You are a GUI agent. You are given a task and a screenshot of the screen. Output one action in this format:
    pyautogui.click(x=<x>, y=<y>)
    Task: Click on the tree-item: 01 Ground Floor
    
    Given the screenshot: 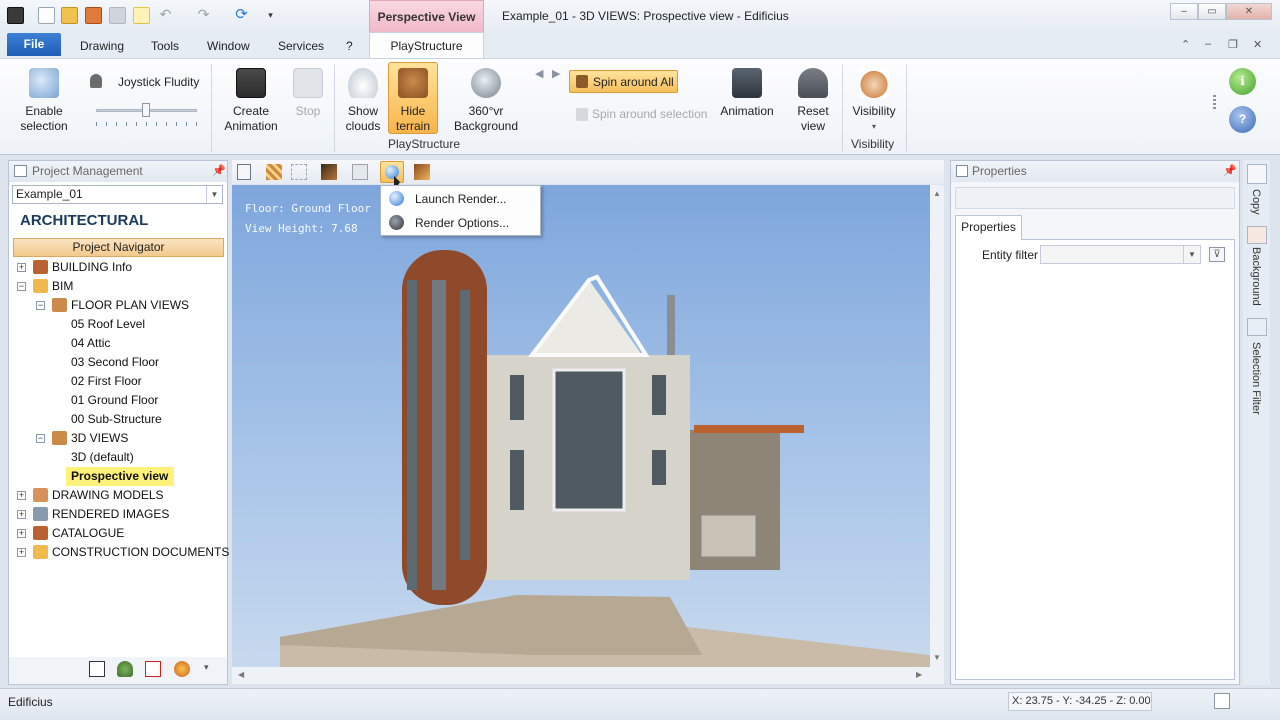 What is the action you would take?
    pyautogui.click(x=118, y=400)
    